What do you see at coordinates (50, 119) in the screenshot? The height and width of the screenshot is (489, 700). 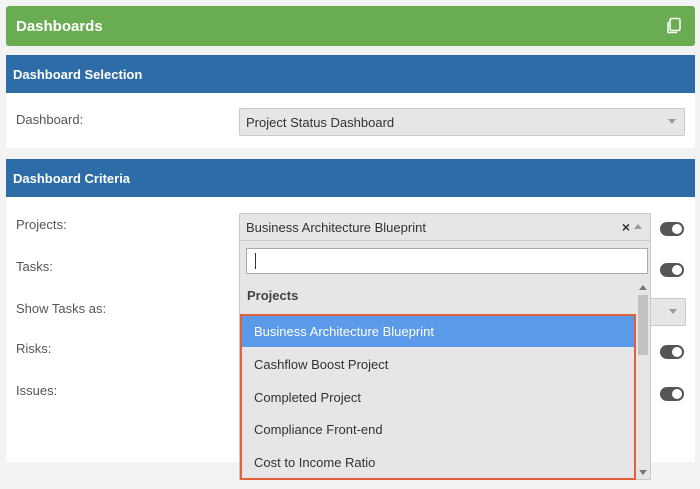 I see `dashboard-label: Dashboard:` at bounding box center [50, 119].